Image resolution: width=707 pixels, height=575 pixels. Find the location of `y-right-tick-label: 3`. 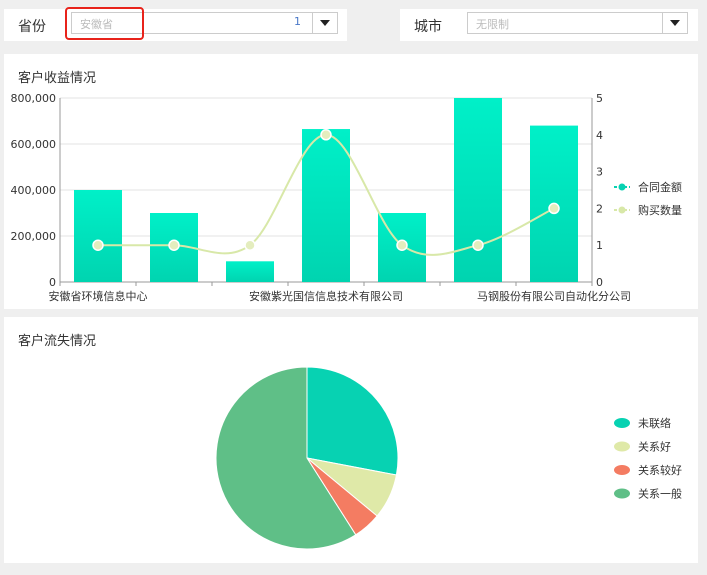

y-right-tick-label: 3 is located at coordinates (599, 172).